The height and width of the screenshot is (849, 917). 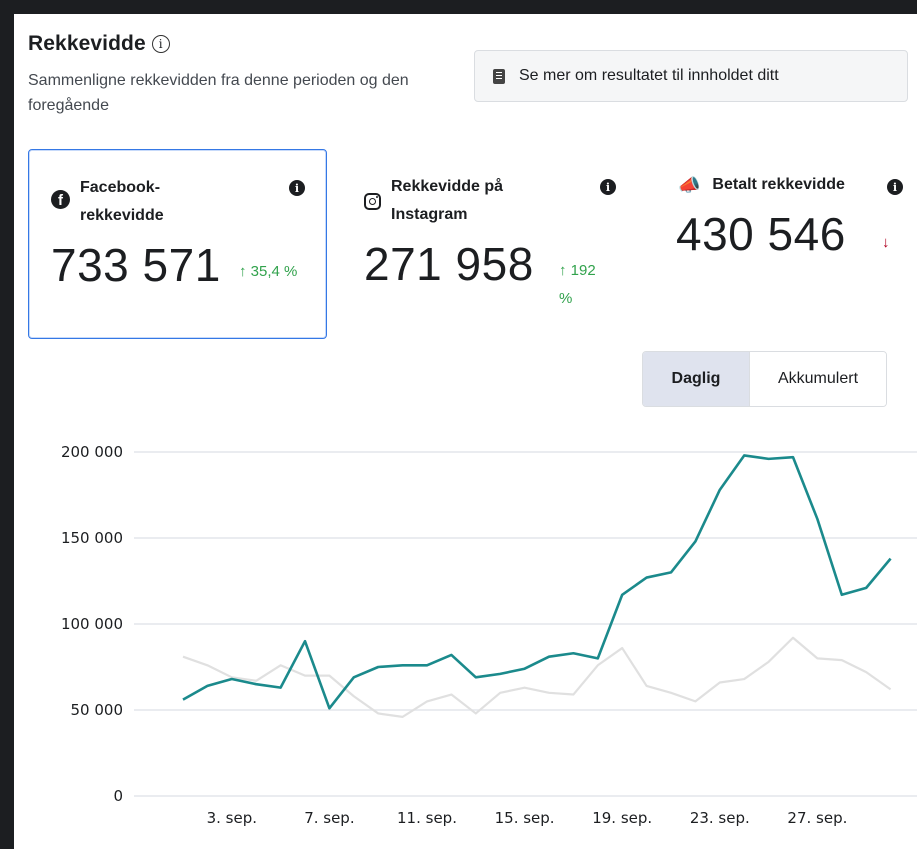 What do you see at coordinates (92, 624) in the screenshot?
I see `y-tick-label: 100 000` at bounding box center [92, 624].